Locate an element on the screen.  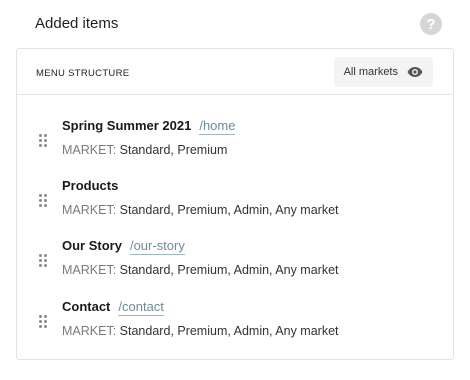
menu-item-path-link: /home is located at coordinates (217, 126).